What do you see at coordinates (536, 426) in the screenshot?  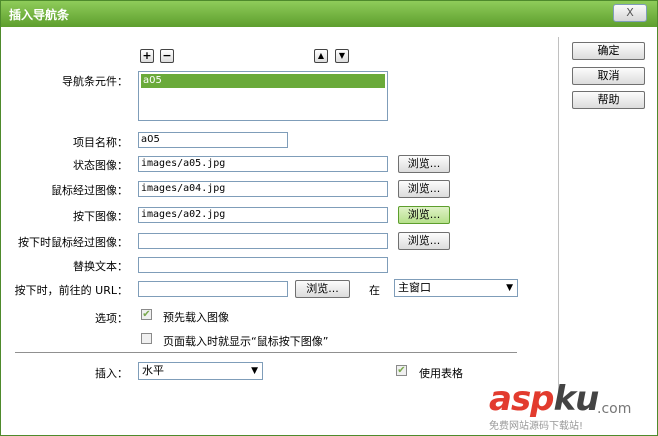 I see `watermark-tagline: 免费网站源码下载站!` at bounding box center [536, 426].